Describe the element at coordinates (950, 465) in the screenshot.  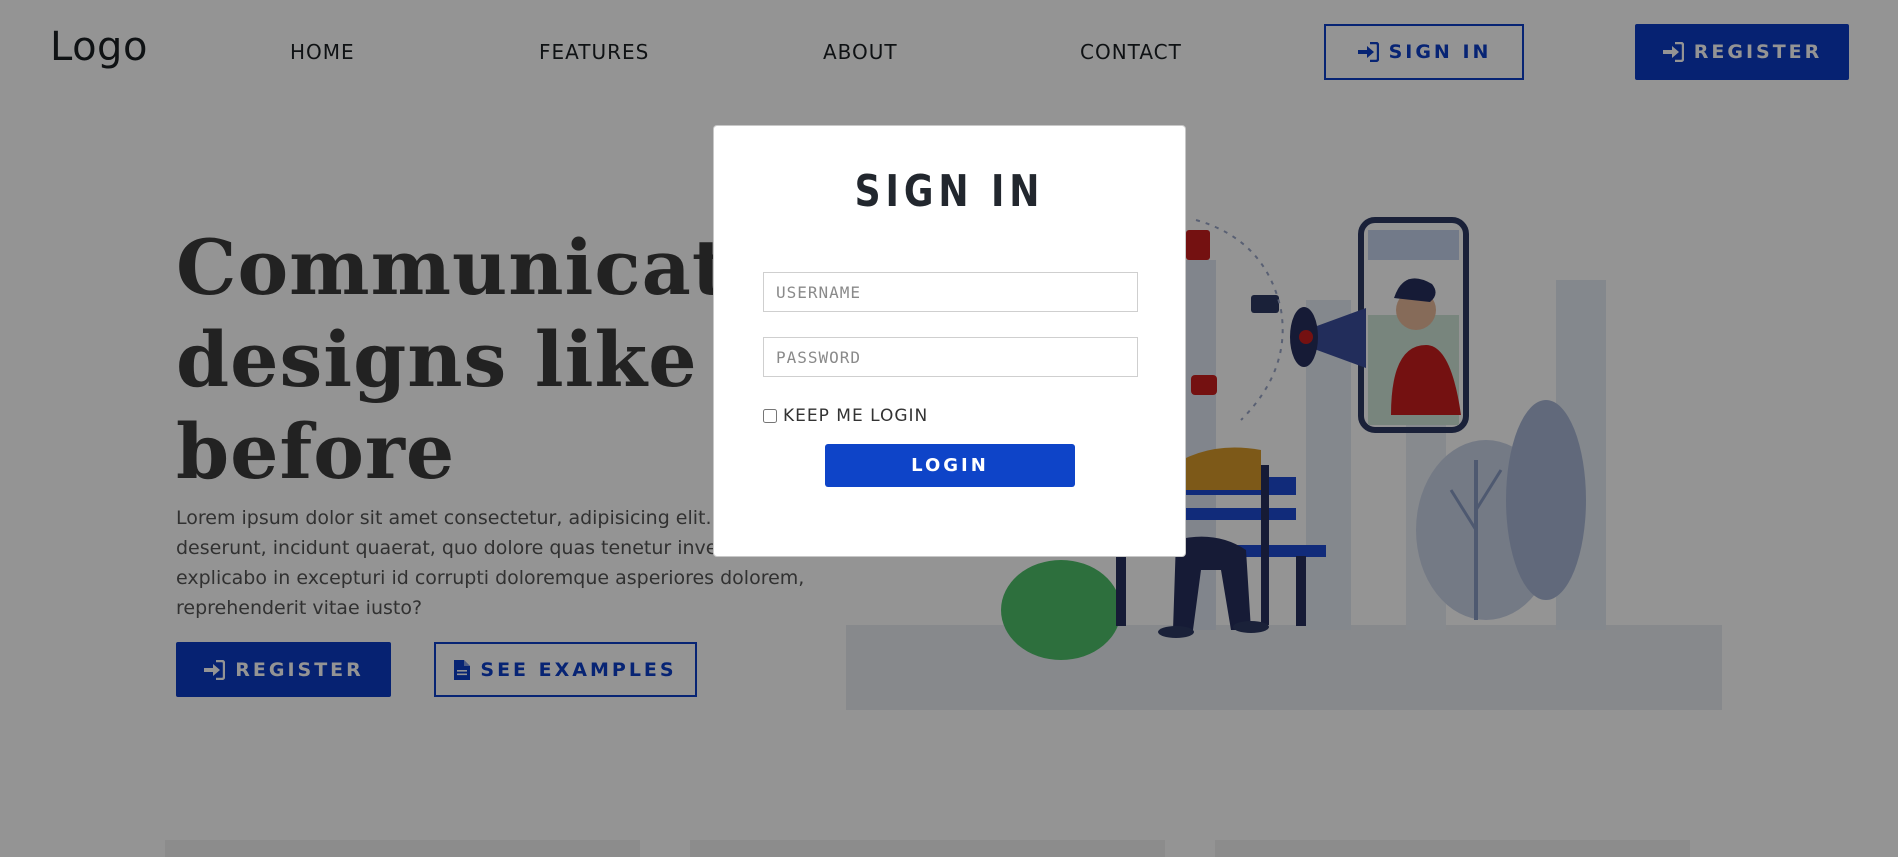
I see `login-button: LOGIN` at that location.